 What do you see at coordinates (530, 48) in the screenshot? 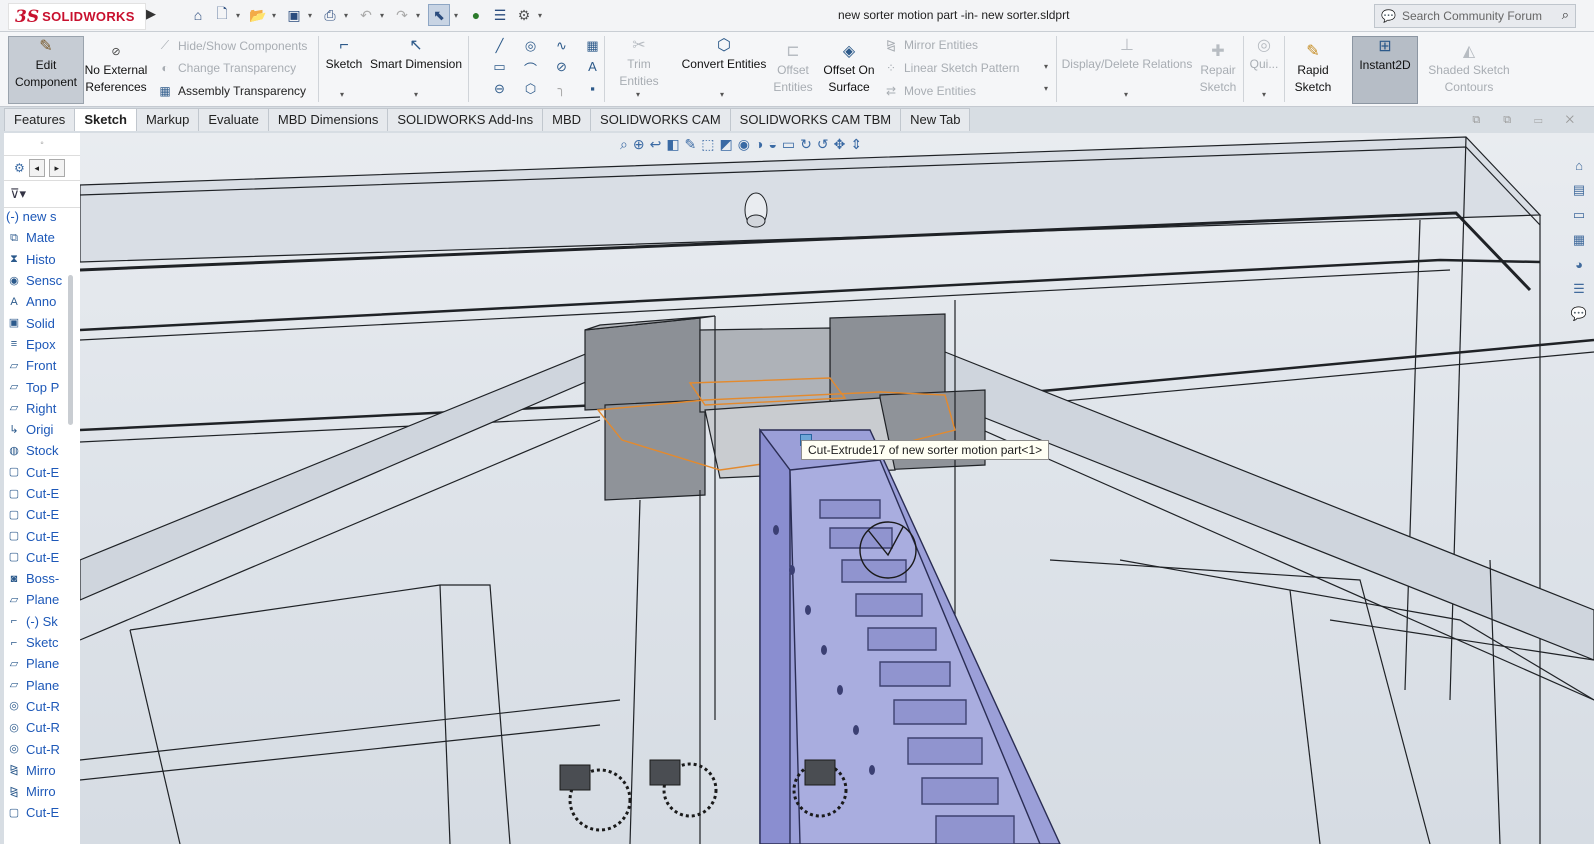
I see `circle-tool-icon: ◎` at bounding box center [530, 48].